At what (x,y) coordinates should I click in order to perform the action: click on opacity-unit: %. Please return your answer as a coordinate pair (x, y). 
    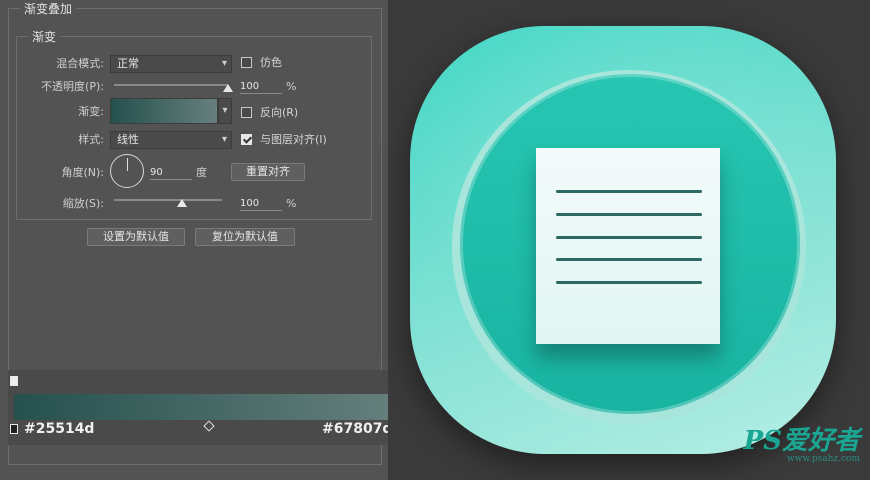
    Looking at the image, I should click on (291, 86).